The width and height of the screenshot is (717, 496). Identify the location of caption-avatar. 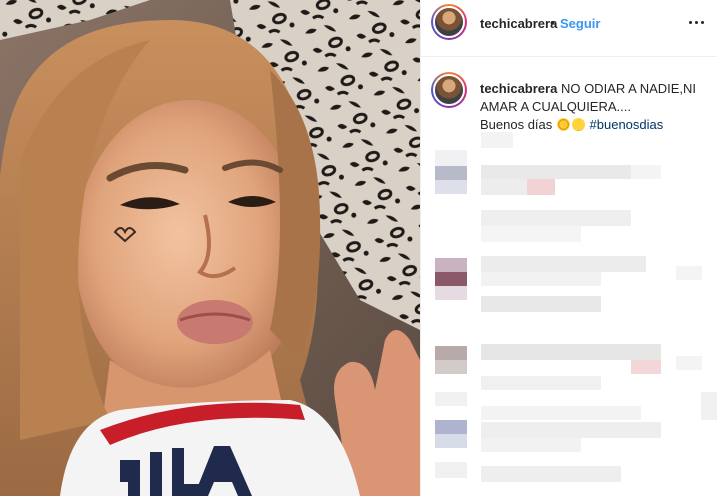
(449, 90).